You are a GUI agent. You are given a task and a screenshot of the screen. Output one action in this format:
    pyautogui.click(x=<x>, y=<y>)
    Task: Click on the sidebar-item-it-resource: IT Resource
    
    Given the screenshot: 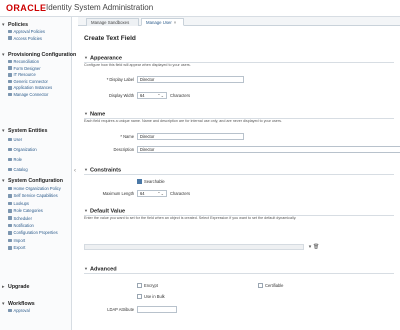 What is the action you would take?
    pyautogui.click(x=36, y=75)
    